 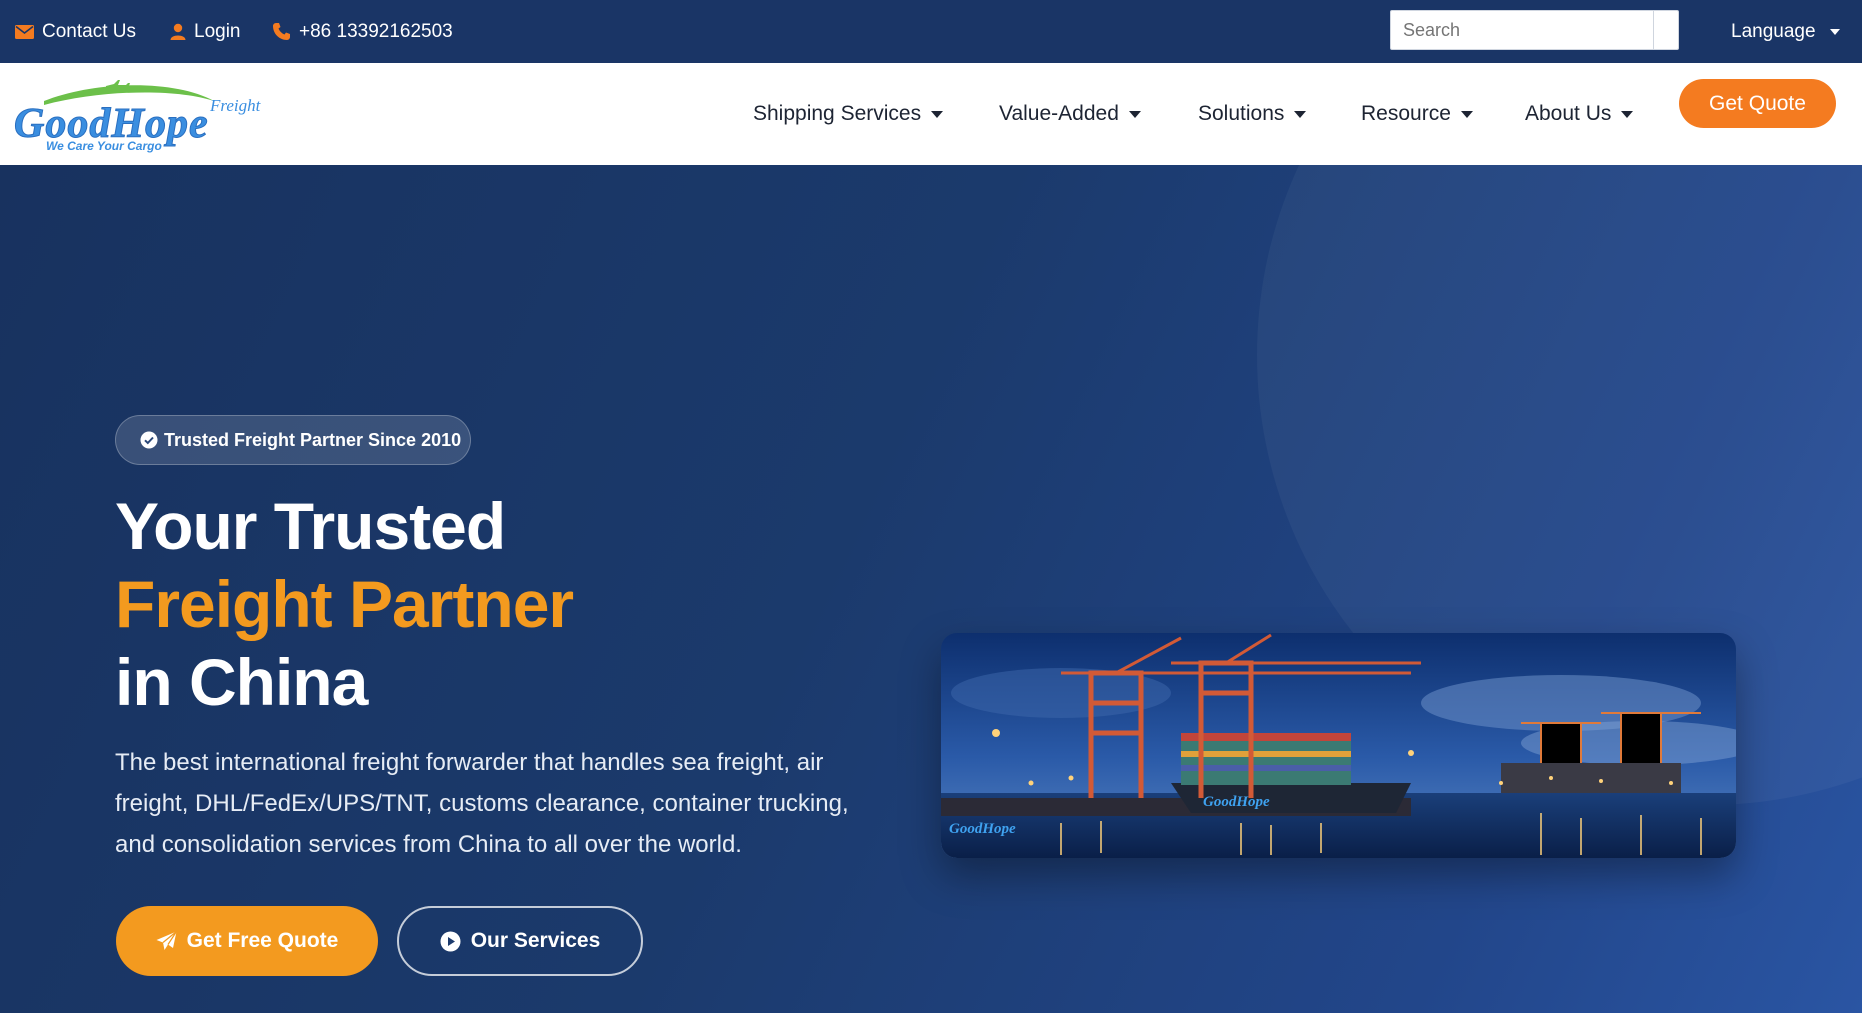 I want to click on nav-solutions: Solutions, so click(x=1252, y=114).